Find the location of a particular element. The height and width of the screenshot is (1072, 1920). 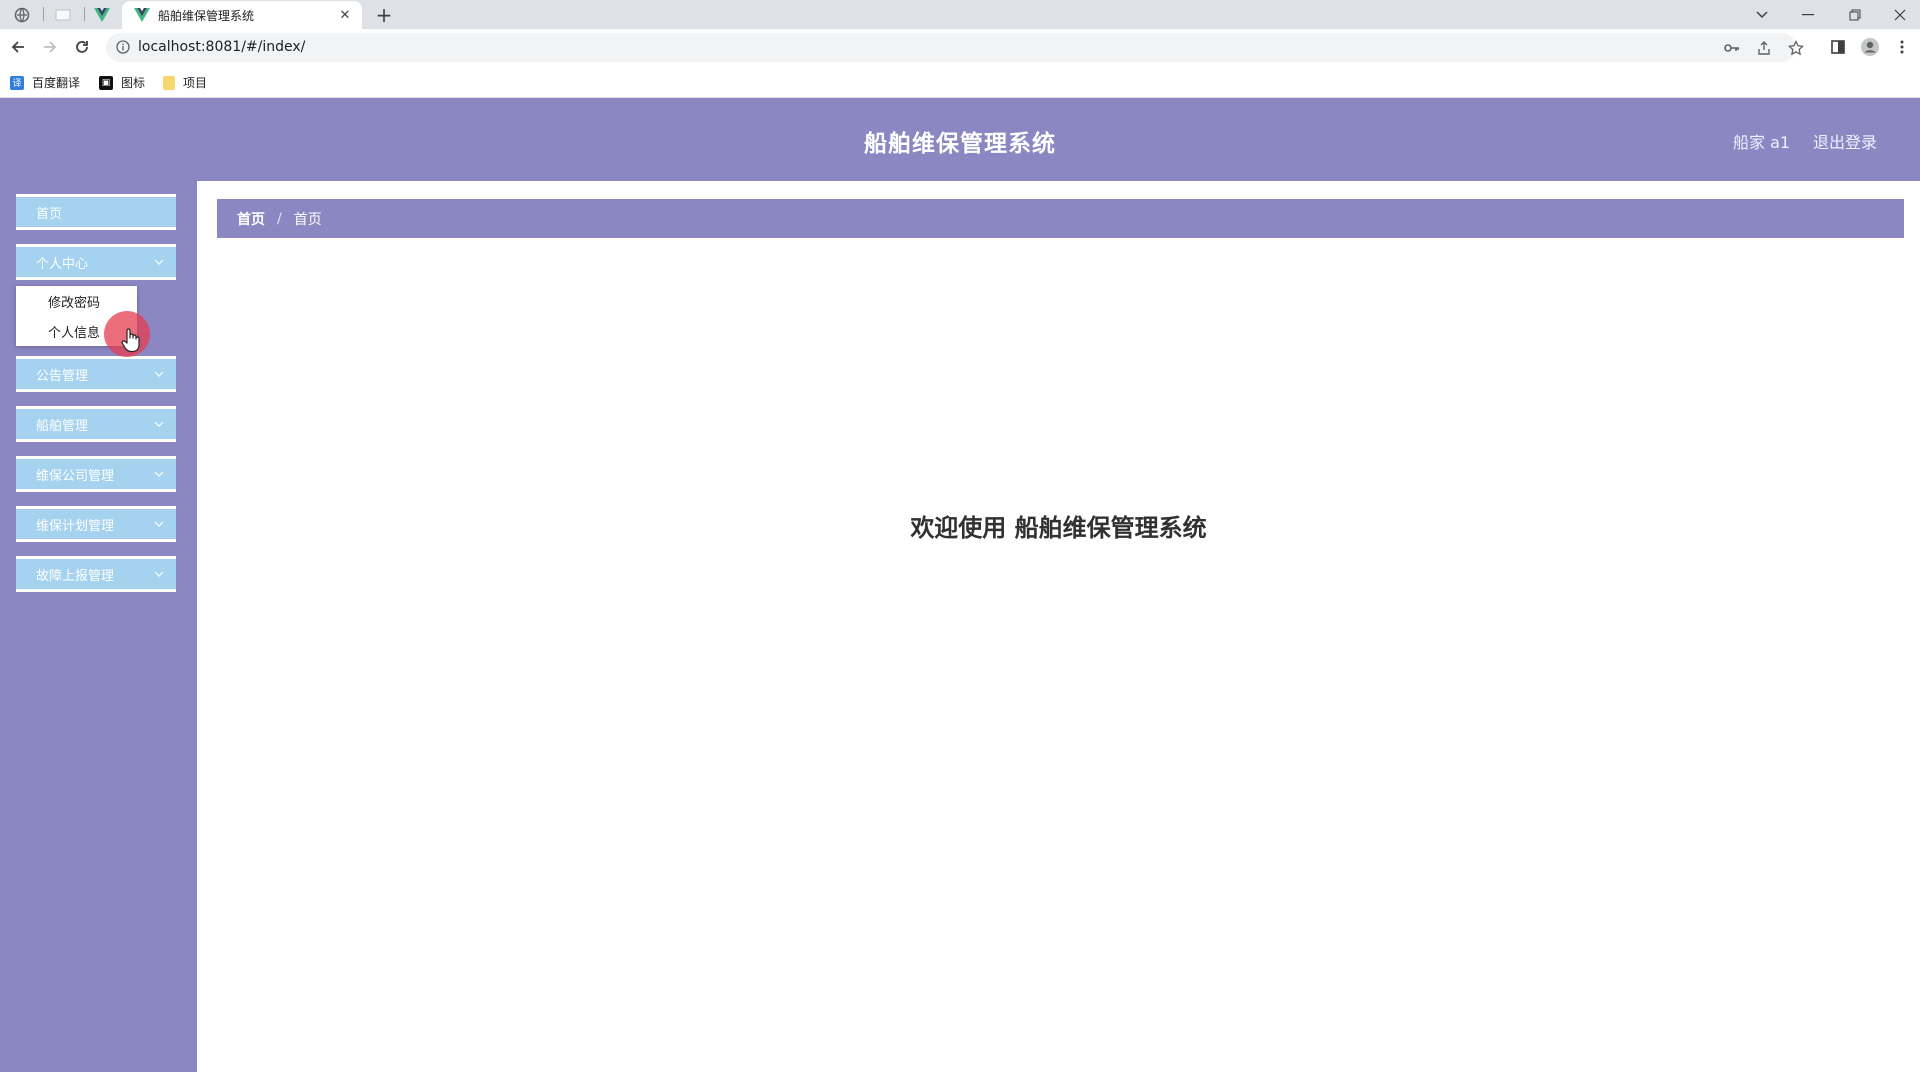

bookmarks-bar: 译 百度翻译 ▣ 图标 项目 is located at coordinates (960, 82).